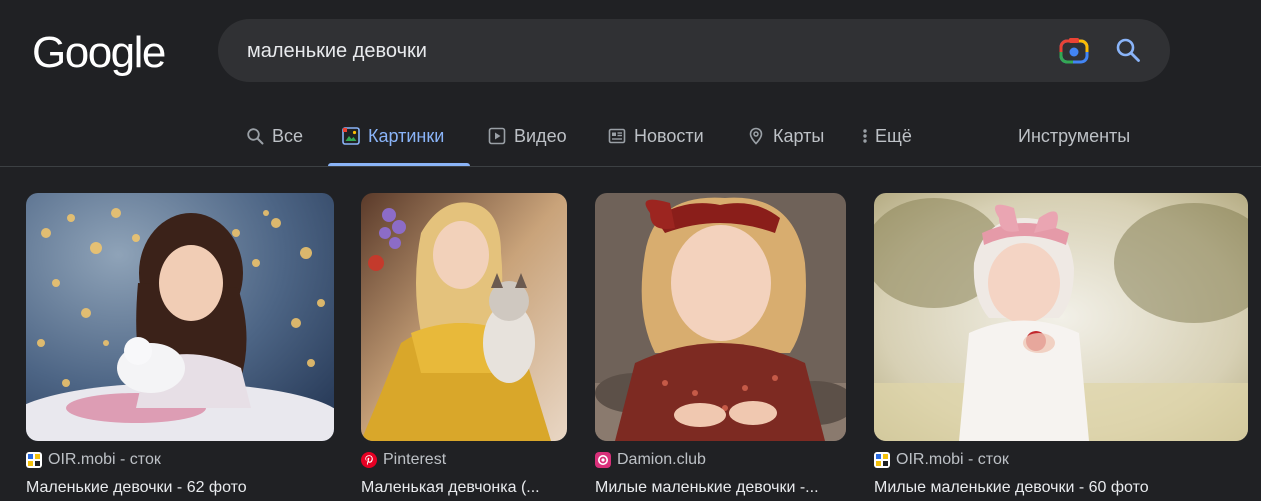 This screenshot has width=1261, height=501. What do you see at coordinates (415, 459) in the screenshot?
I see `source-label: Pinterest` at bounding box center [415, 459].